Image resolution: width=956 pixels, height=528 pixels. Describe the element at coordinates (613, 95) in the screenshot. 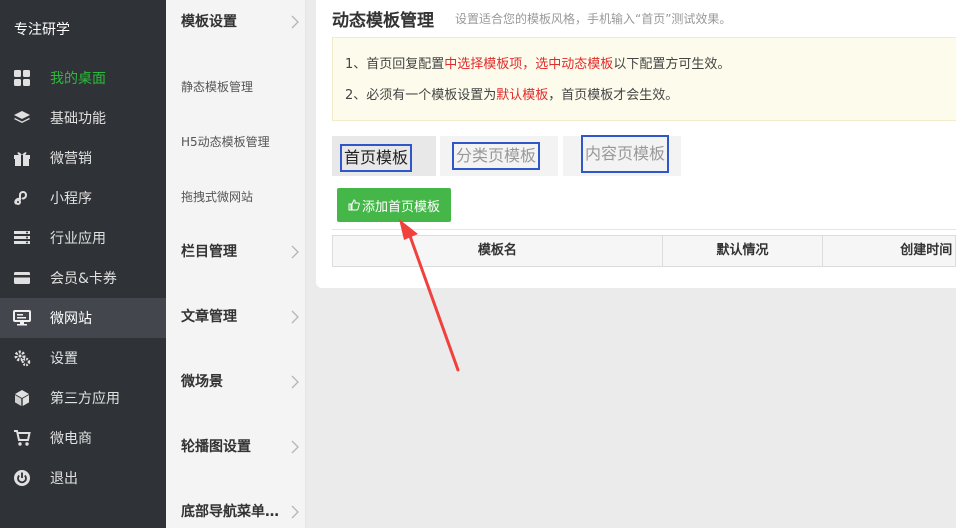

I see `notice-text: ，首页模板才会生效。` at that location.